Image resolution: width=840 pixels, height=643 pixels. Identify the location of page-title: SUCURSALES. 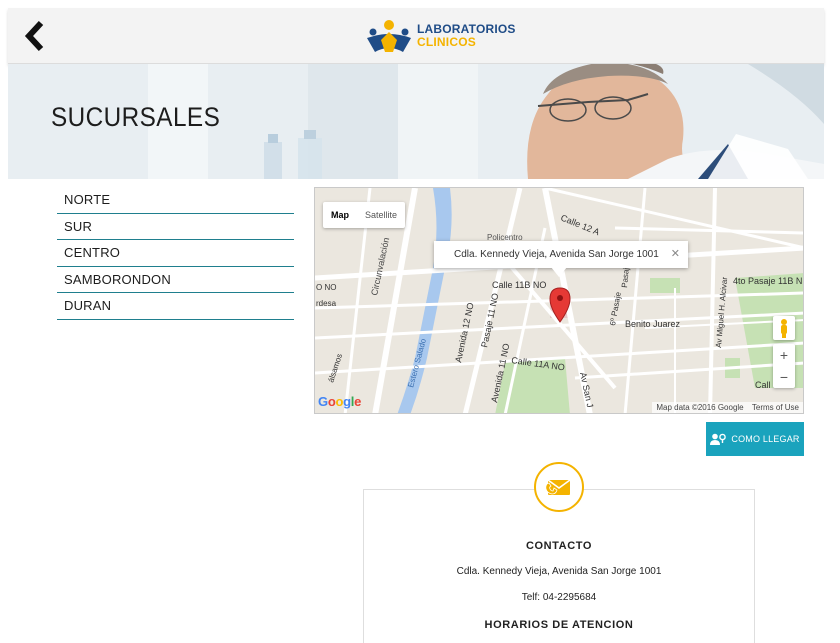
(136, 117).